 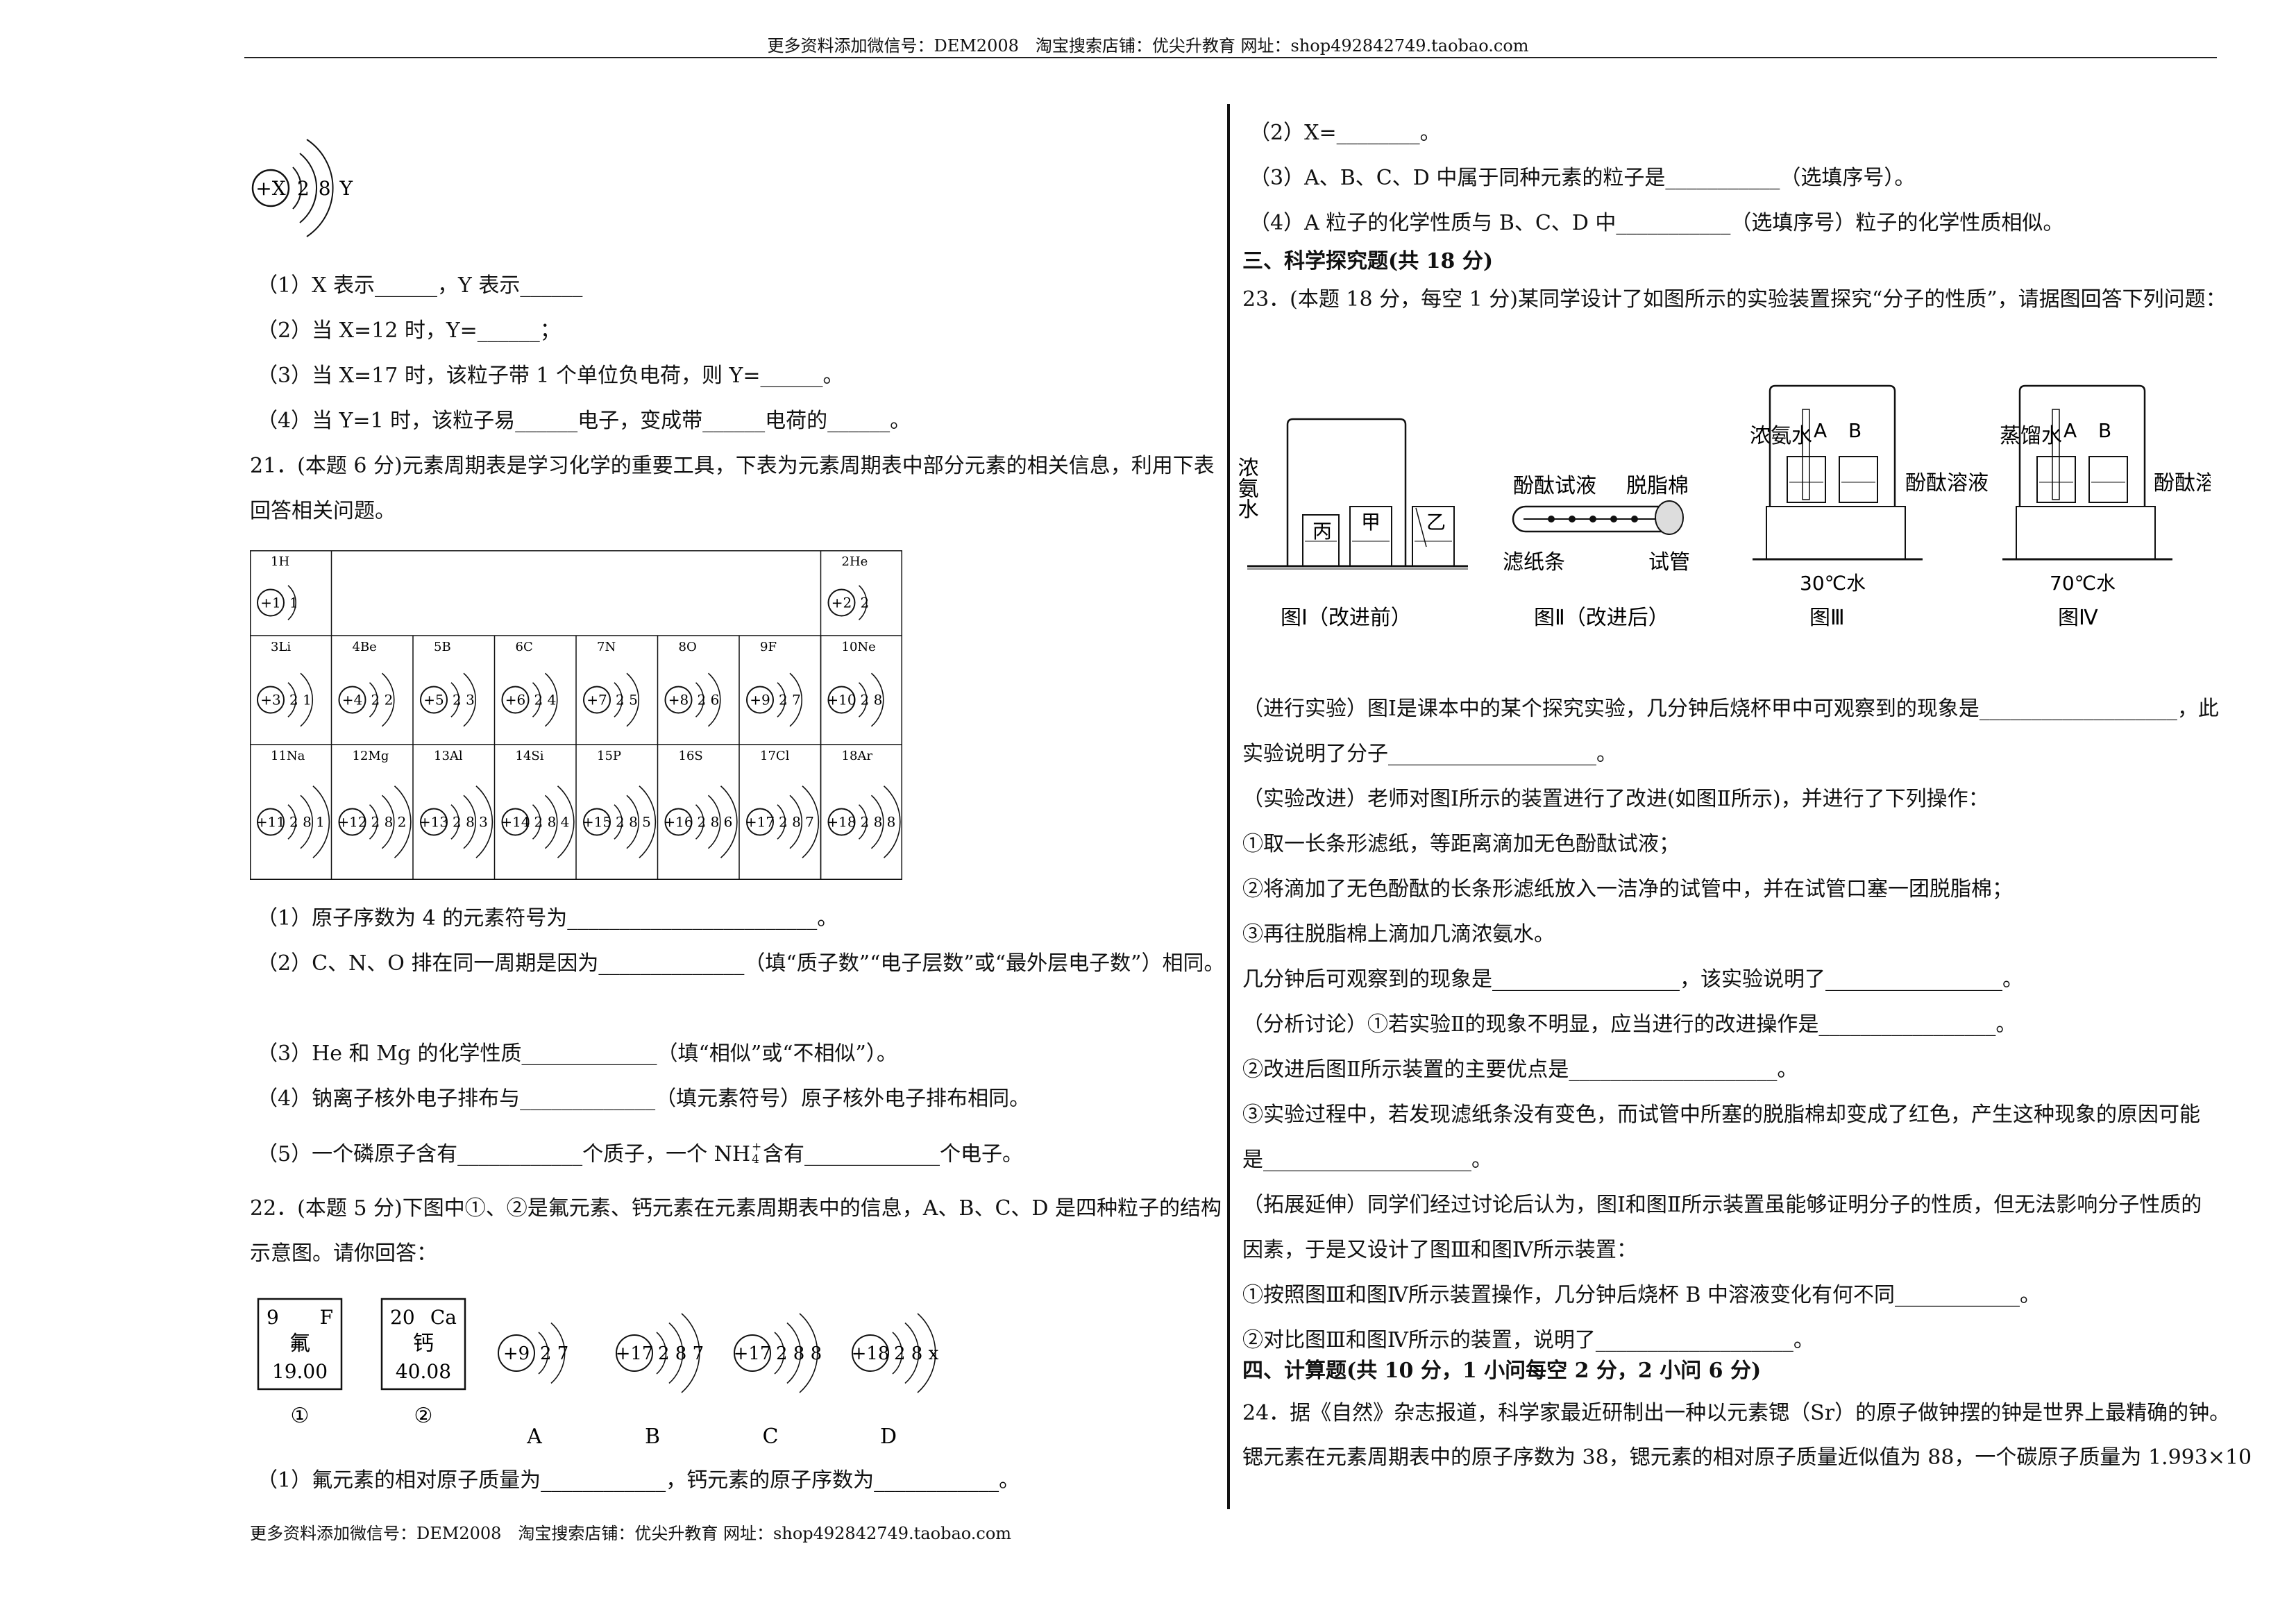 What do you see at coordinates (627, 700) in the screenshot?
I see `shell-electrons: 2 5` at bounding box center [627, 700].